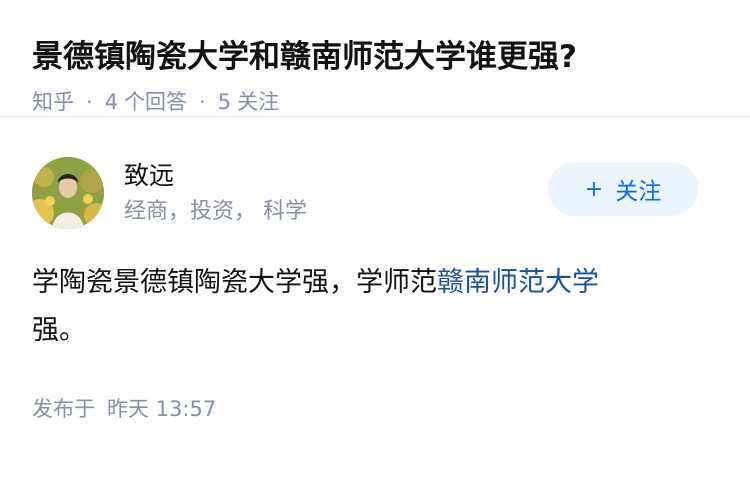 This screenshot has width=750, height=486. What do you see at coordinates (234, 282) in the screenshot?
I see `answer-text: 学陶瓷景德镇陶瓷大学强，学师范` at bounding box center [234, 282].